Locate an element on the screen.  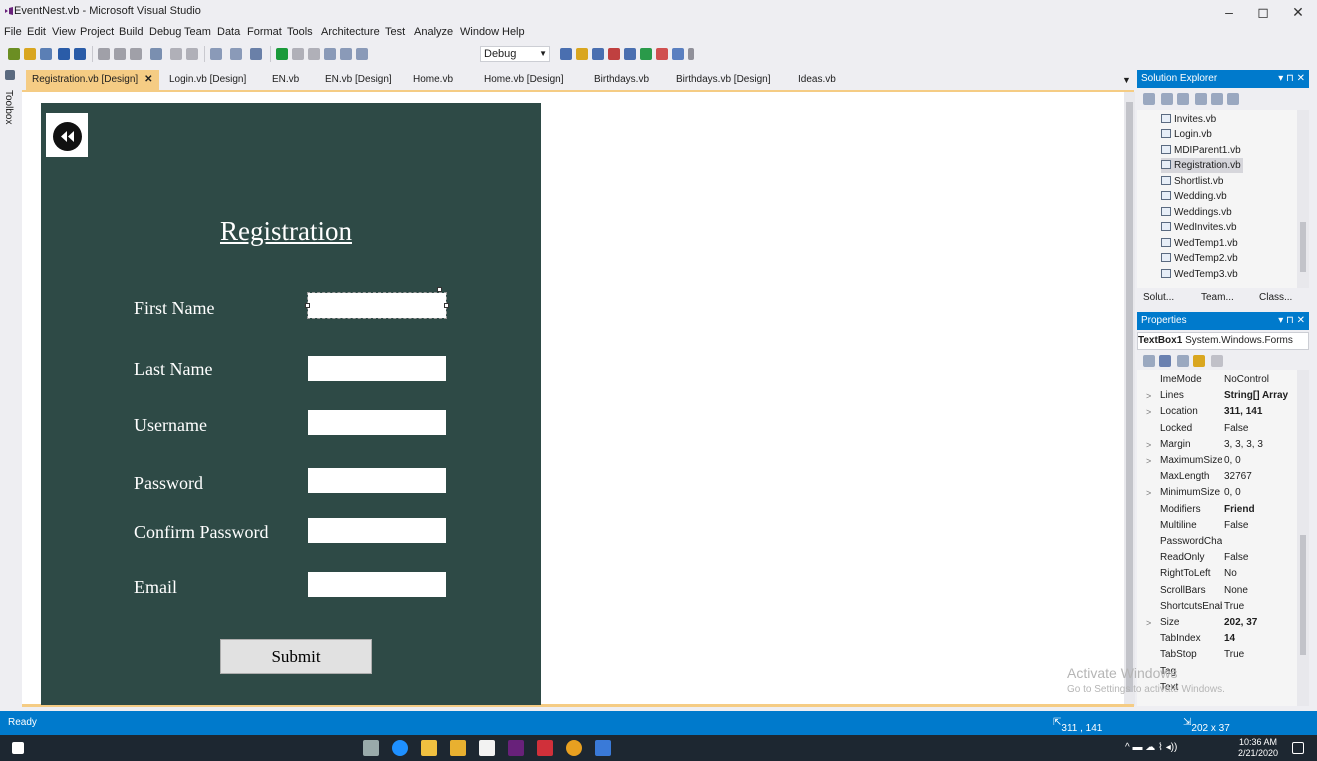
property-value: None is located at coordinates (1236, 591).